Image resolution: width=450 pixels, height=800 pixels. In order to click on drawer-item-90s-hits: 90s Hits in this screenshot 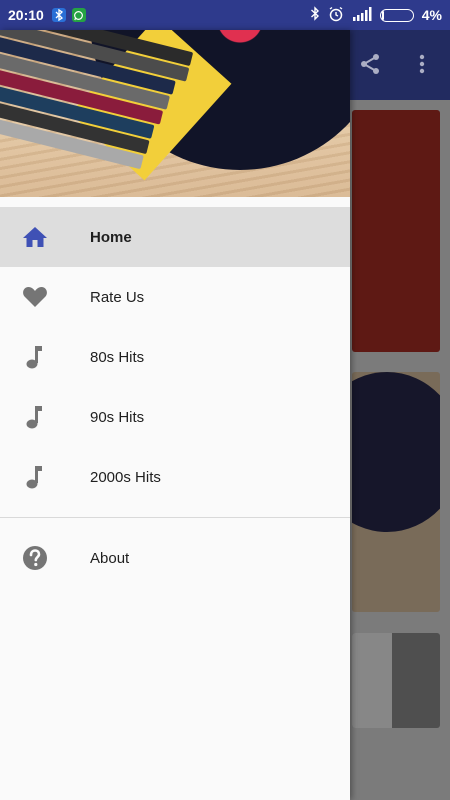, I will do `click(175, 417)`.